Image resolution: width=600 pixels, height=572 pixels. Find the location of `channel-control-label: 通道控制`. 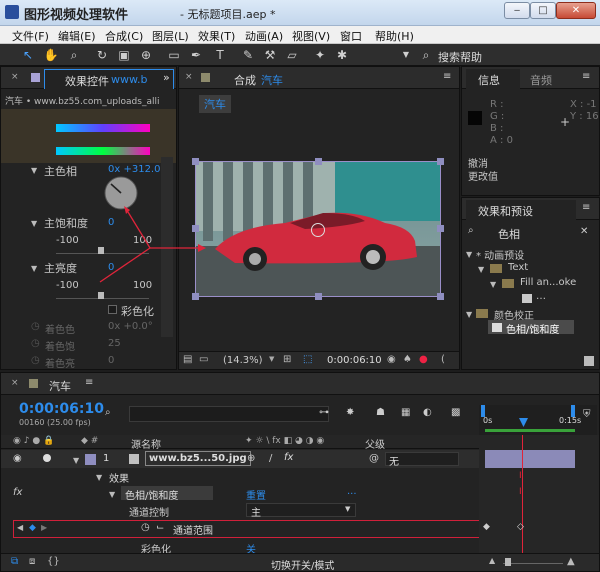

channel-control-label: 通道控制 is located at coordinates (149, 513).